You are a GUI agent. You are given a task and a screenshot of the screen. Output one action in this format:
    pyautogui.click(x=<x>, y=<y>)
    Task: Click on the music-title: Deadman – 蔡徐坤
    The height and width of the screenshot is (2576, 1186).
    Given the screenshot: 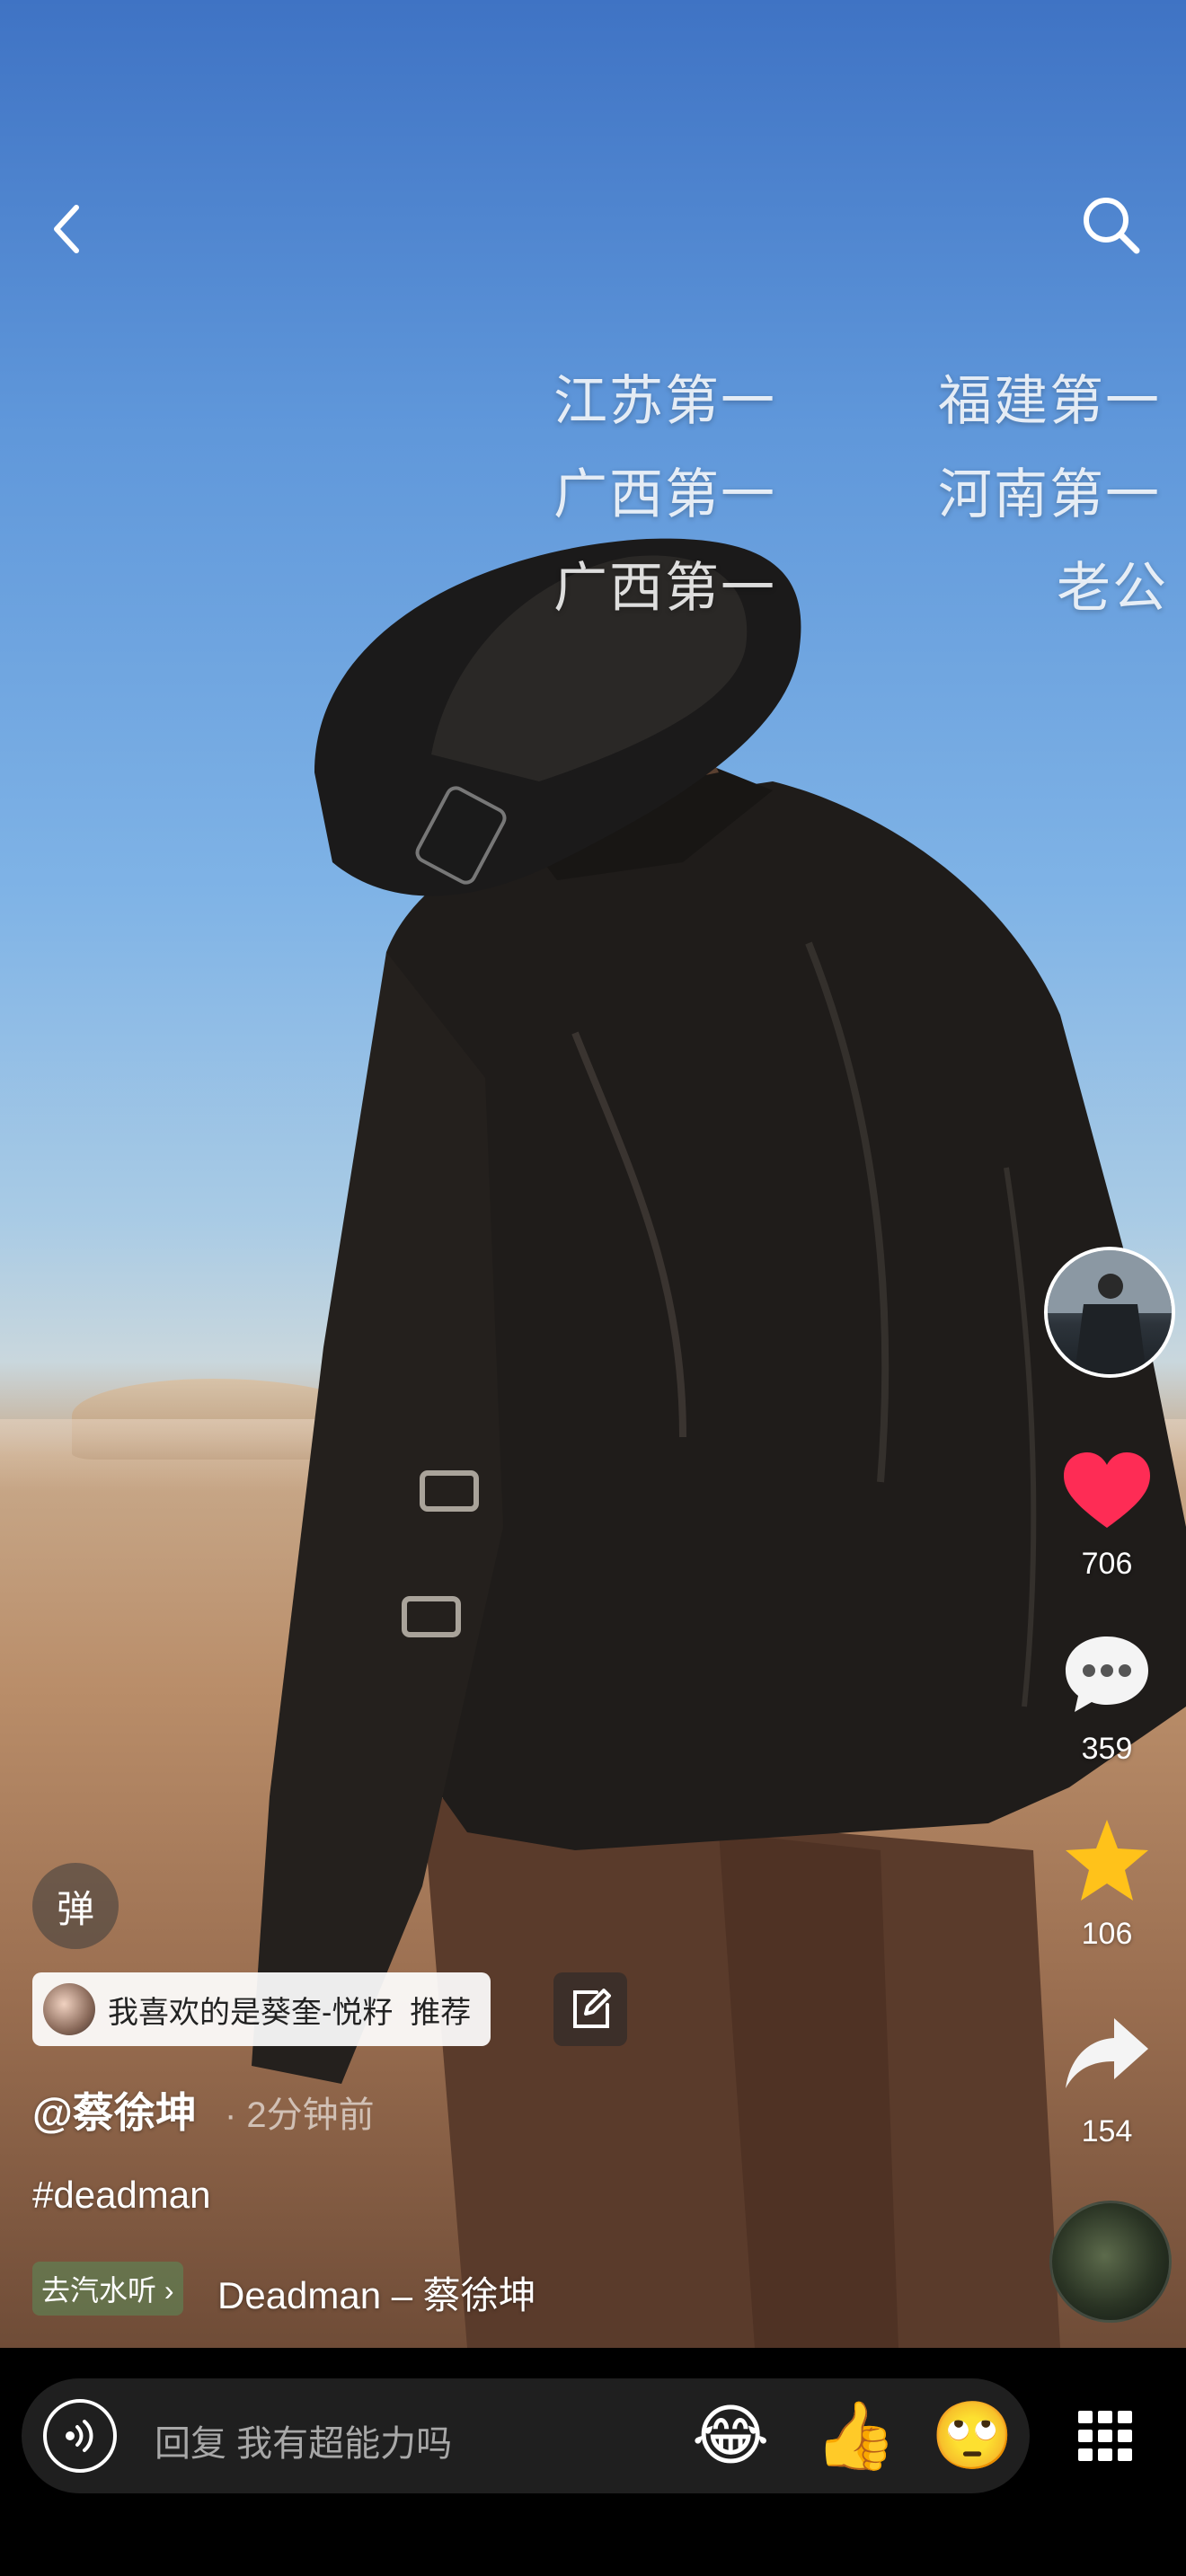 What is the action you would take?
    pyautogui.click(x=376, y=2292)
    